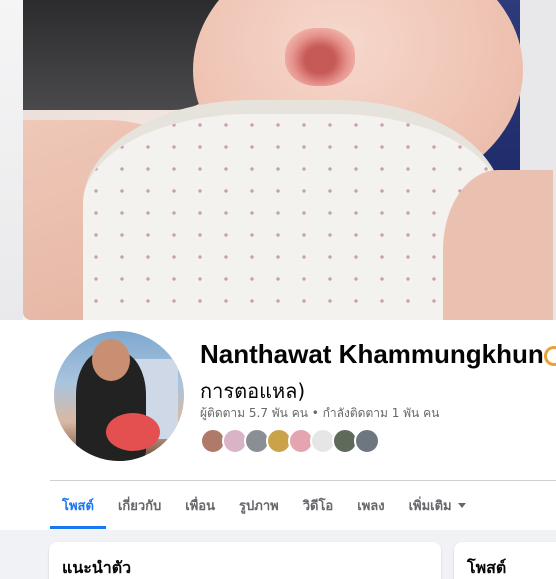 This screenshot has width=556, height=579. Describe the element at coordinates (200, 505) in the screenshot. I see `tab-friends: เพื่อน` at that location.